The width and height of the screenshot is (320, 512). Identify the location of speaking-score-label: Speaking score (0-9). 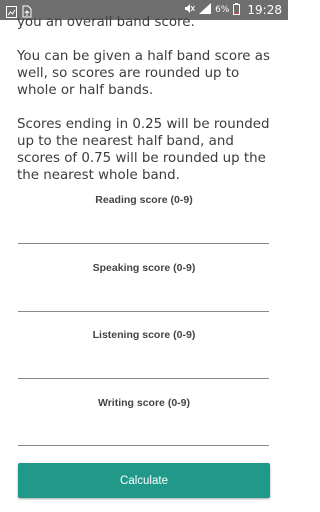
(144, 268).